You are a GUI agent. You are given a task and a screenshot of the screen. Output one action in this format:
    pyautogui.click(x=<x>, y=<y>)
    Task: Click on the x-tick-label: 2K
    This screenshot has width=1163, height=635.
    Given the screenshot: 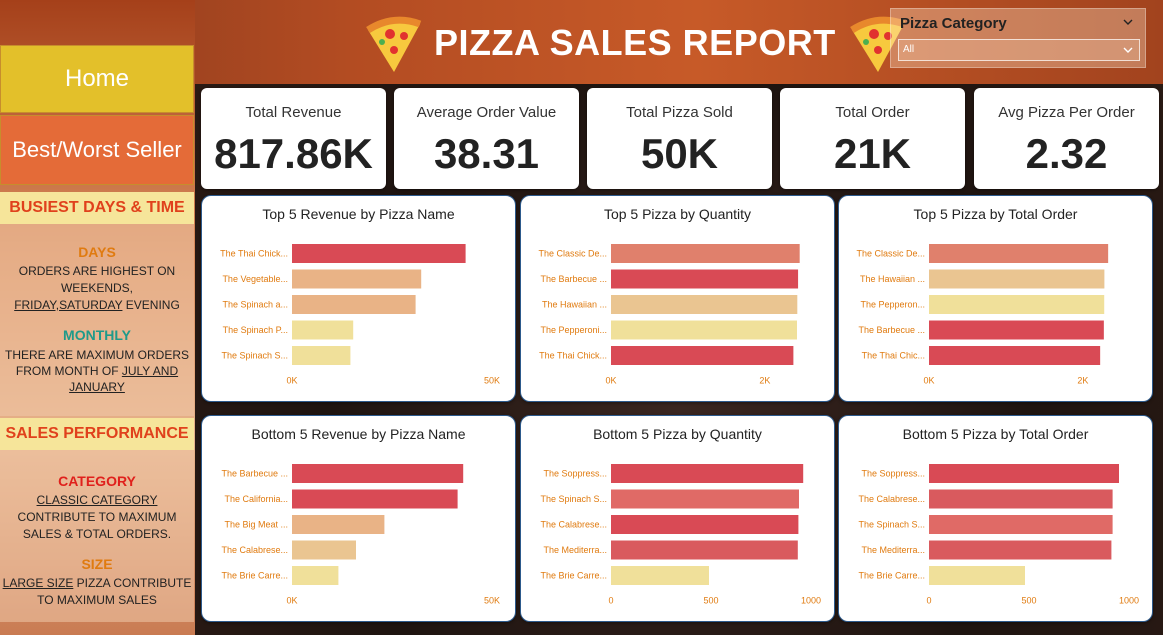 What is the action you would take?
    pyautogui.click(x=764, y=381)
    